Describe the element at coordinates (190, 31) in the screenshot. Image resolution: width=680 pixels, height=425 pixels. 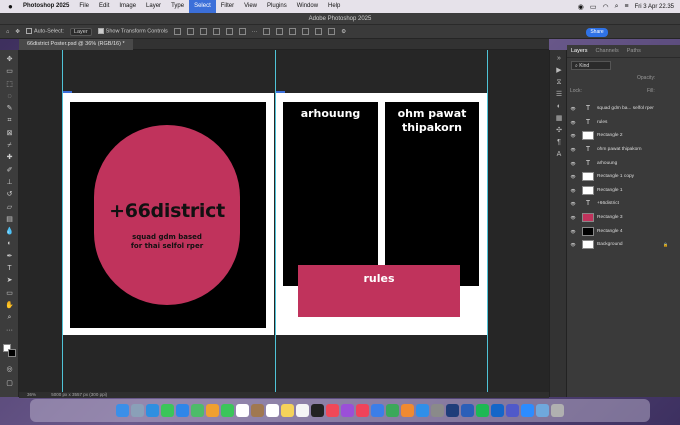
I see `align-center-icon` at that location.